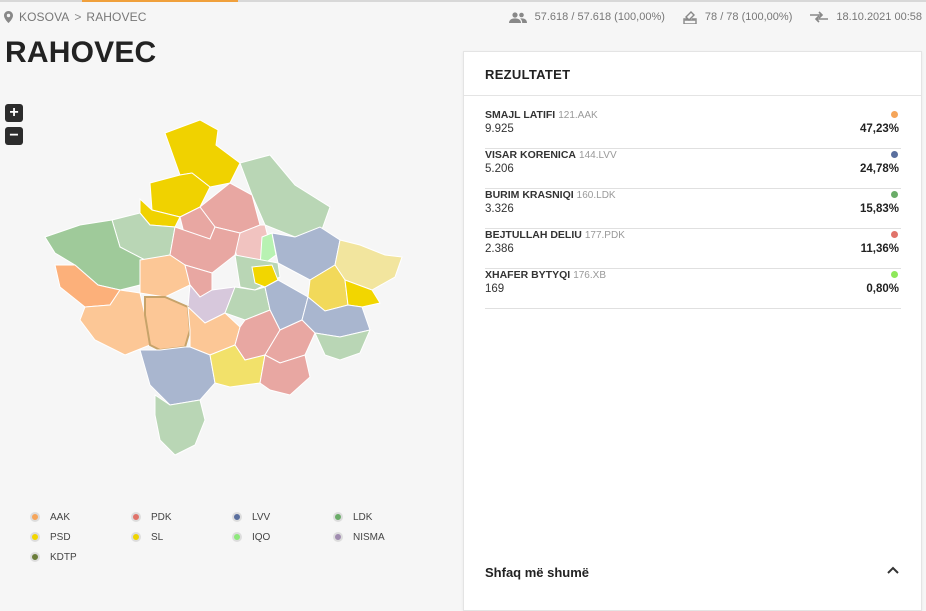  I want to click on result-row: SMAJL LATIFI 121.AAK 9.925 47,23%, so click(693, 129).